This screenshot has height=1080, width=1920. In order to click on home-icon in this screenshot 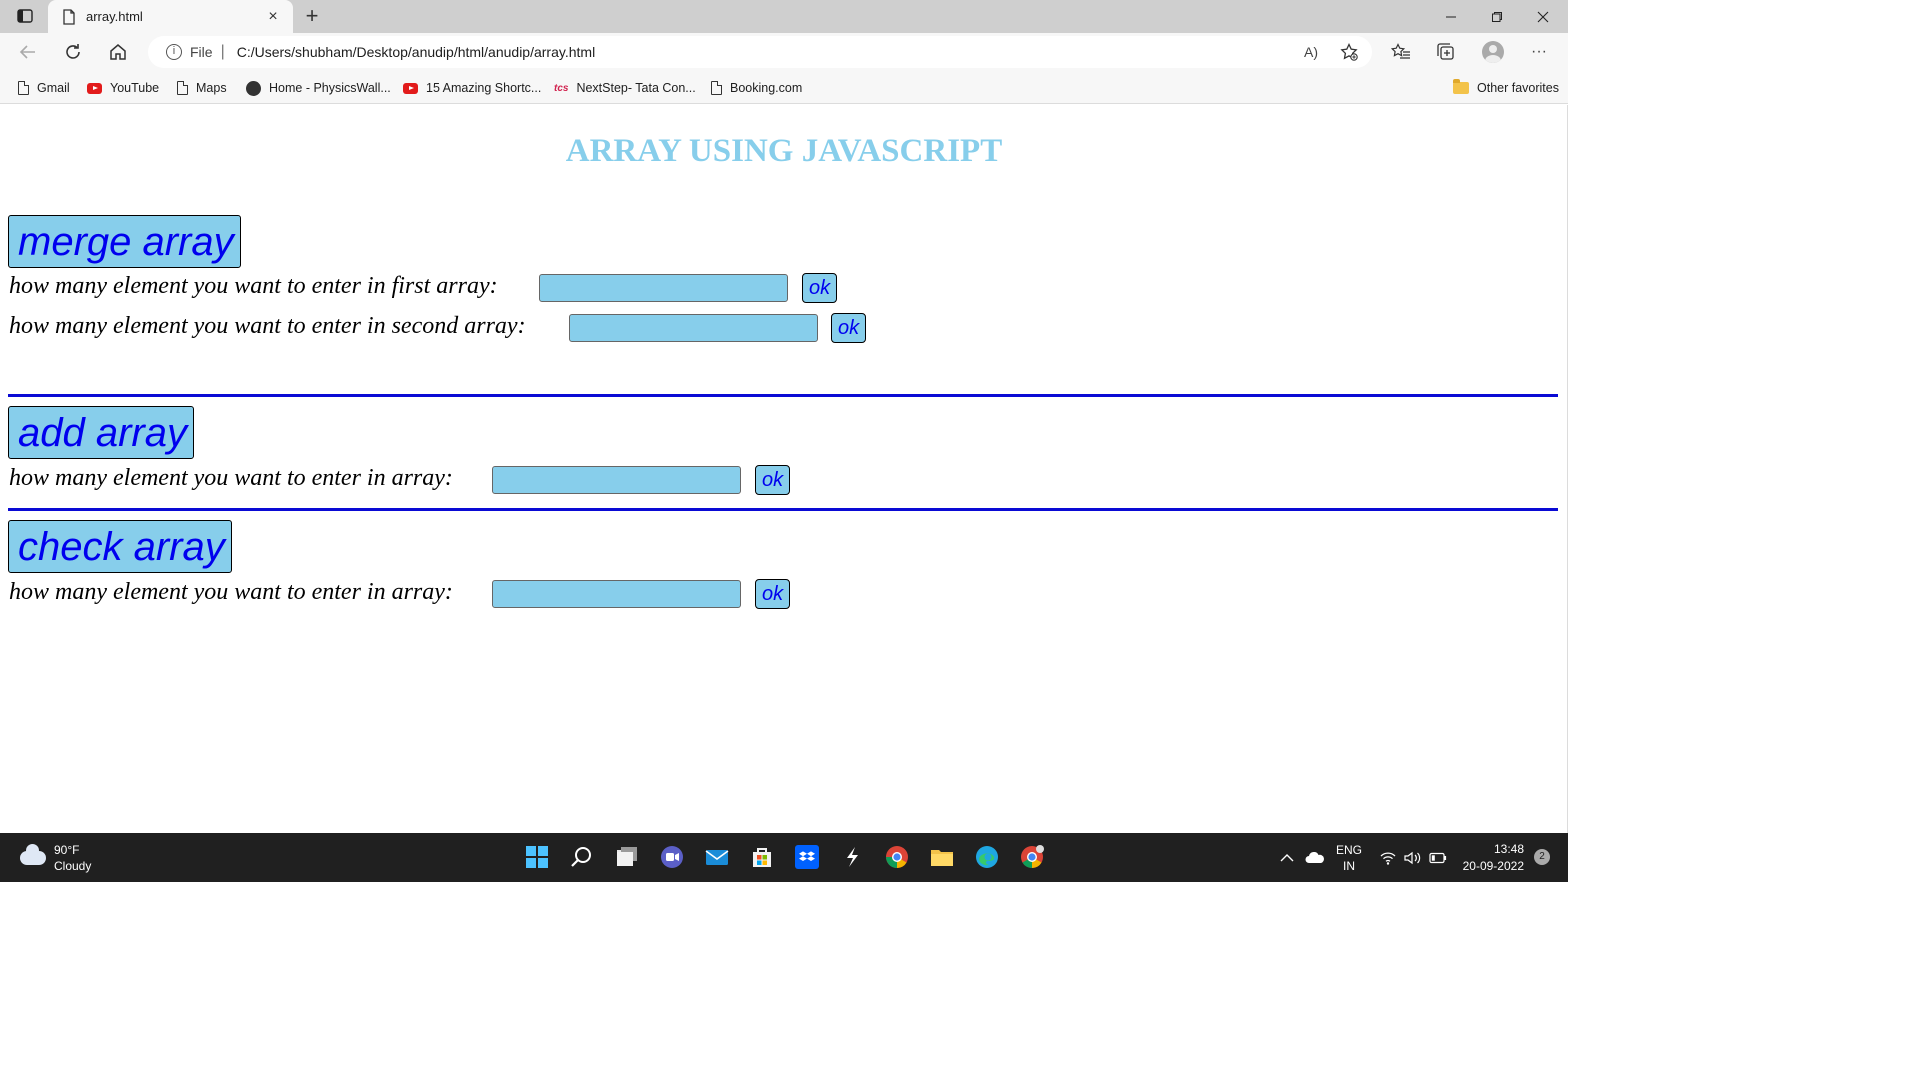, I will do `click(118, 52)`.